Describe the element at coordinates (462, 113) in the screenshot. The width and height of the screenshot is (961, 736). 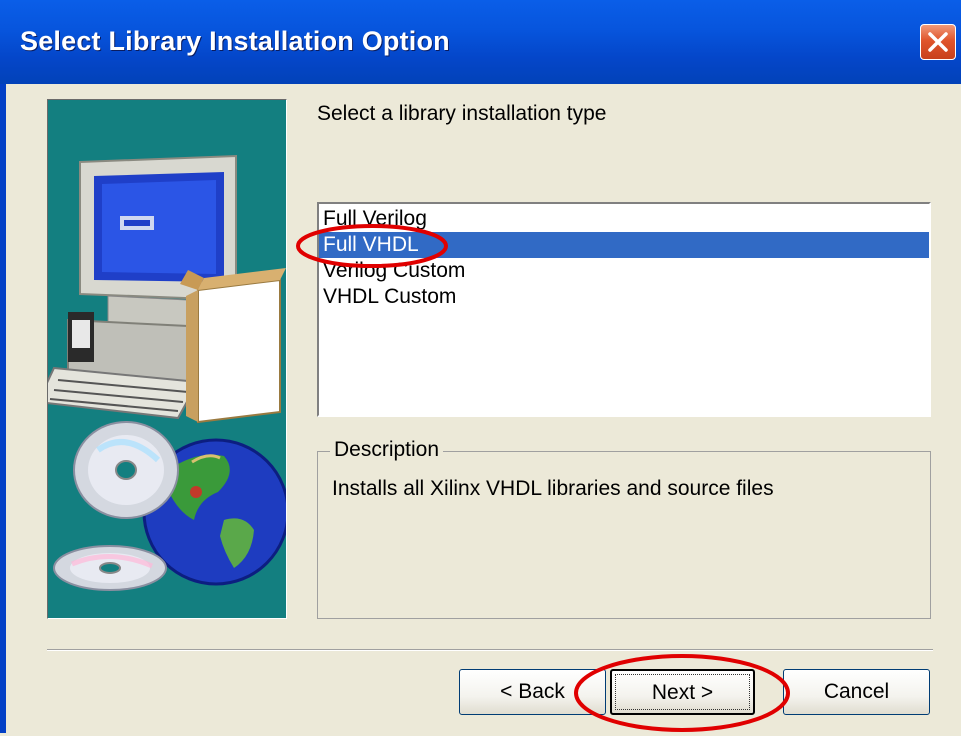
I see `prompt-label: Select a library installation type` at that location.